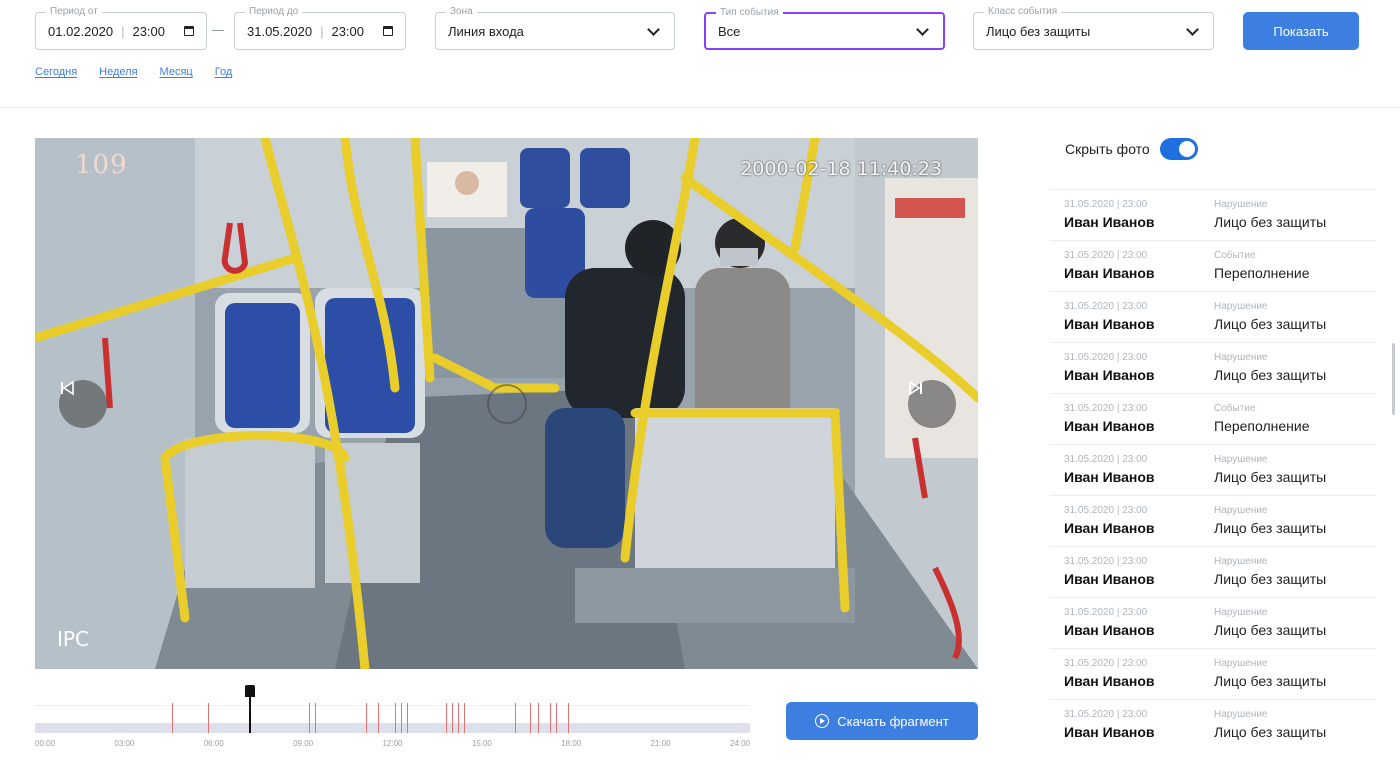 The image size is (1400, 777). What do you see at coordinates (392, 728) in the screenshot?
I see `timeline-track` at bounding box center [392, 728].